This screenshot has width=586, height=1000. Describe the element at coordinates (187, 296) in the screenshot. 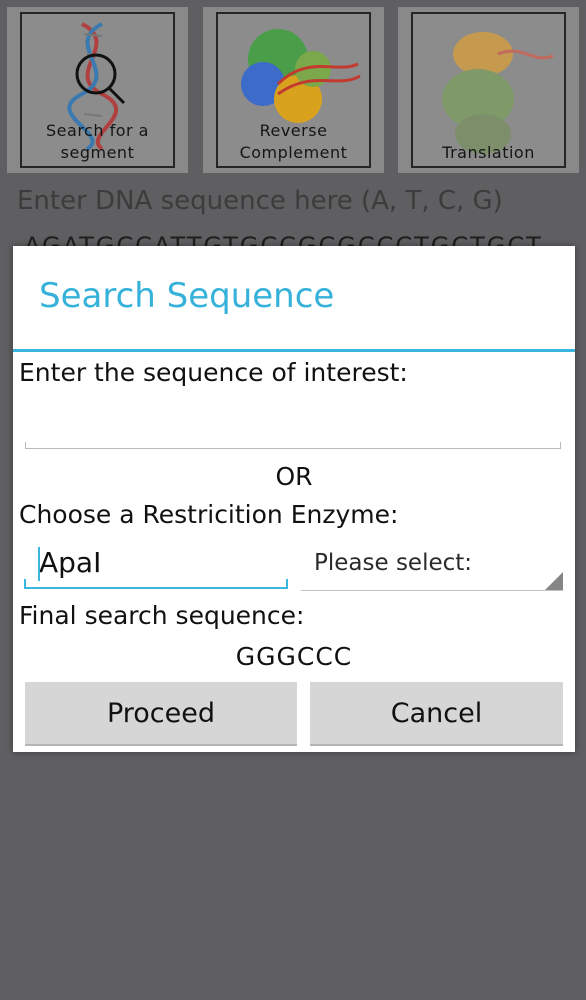

I see `dialog-title: Search Sequence` at that location.